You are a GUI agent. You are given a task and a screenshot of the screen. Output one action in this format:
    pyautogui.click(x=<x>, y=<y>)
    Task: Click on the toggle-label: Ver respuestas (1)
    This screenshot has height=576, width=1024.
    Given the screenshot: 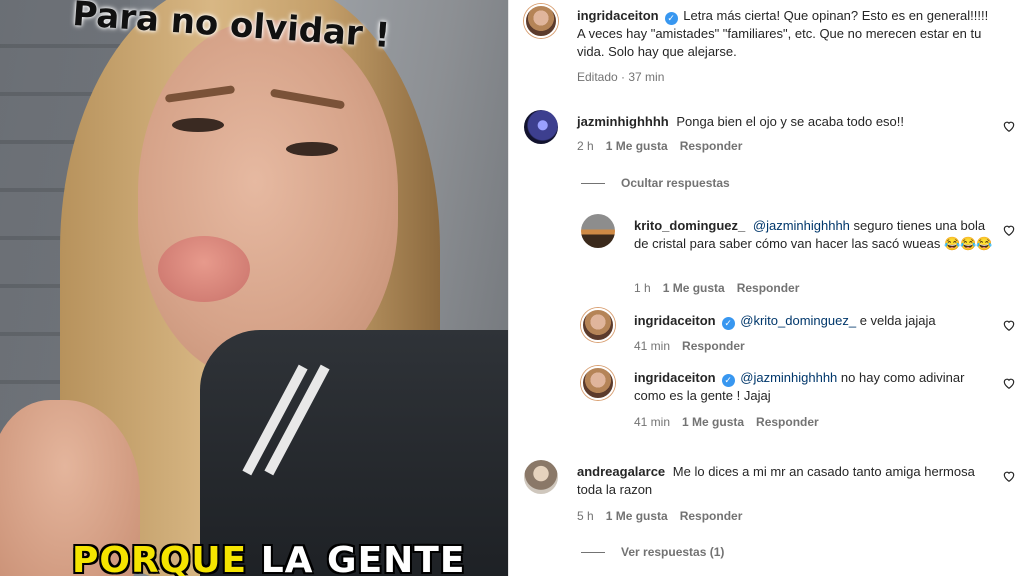 What is the action you would take?
    pyautogui.click(x=673, y=552)
    